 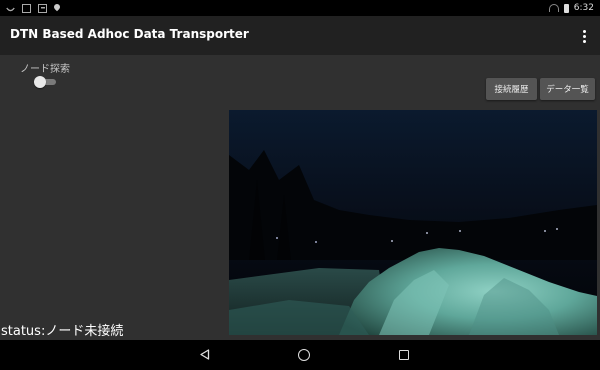 I want to click on signal-icon, so click(x=10, y=8).